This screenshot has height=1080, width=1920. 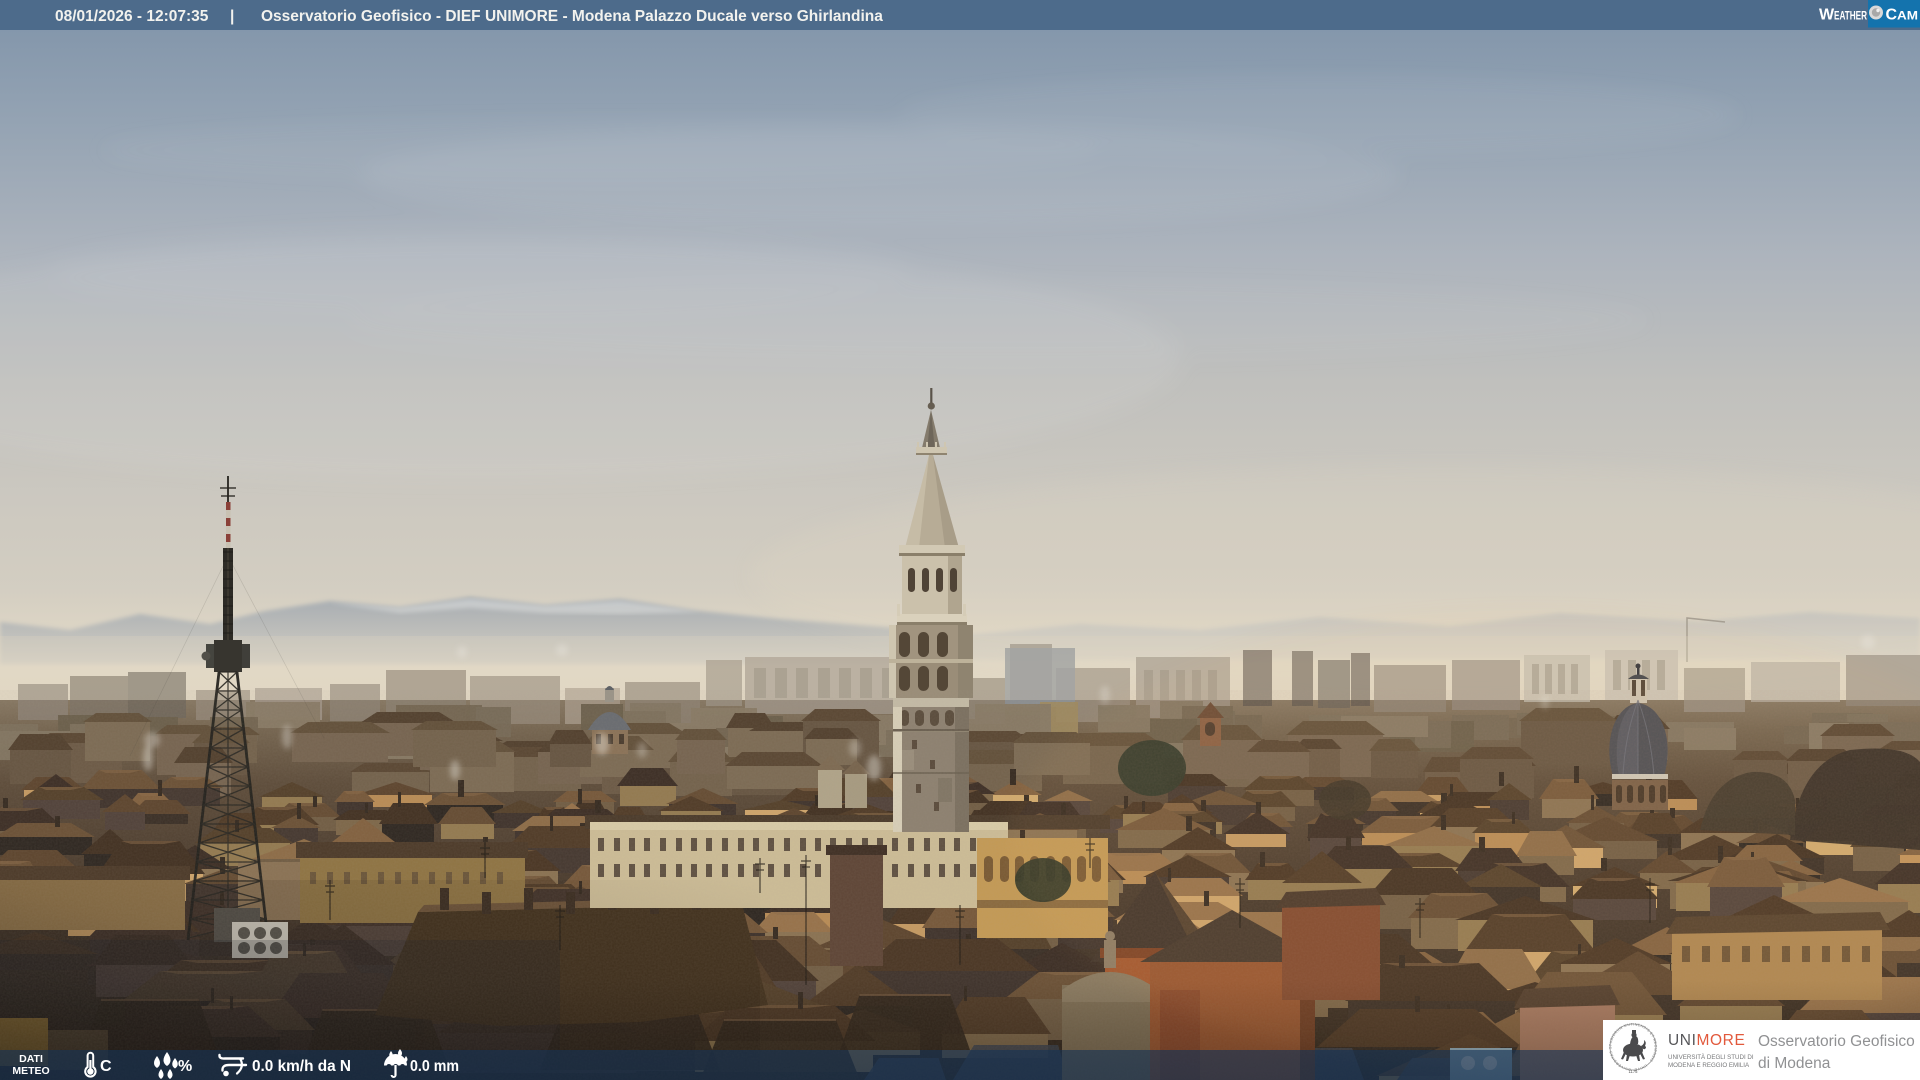 What do you see at coordinates (1827, 15) in the screenshot?
I see `svg-text: W` at bounding box center [1827, 15].